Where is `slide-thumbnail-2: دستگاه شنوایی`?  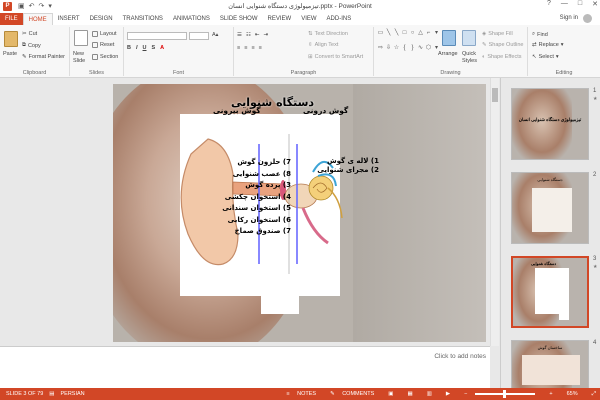 slide-thumbnail-2: دستگاه شنوایی is located at coordinates (550, 208).